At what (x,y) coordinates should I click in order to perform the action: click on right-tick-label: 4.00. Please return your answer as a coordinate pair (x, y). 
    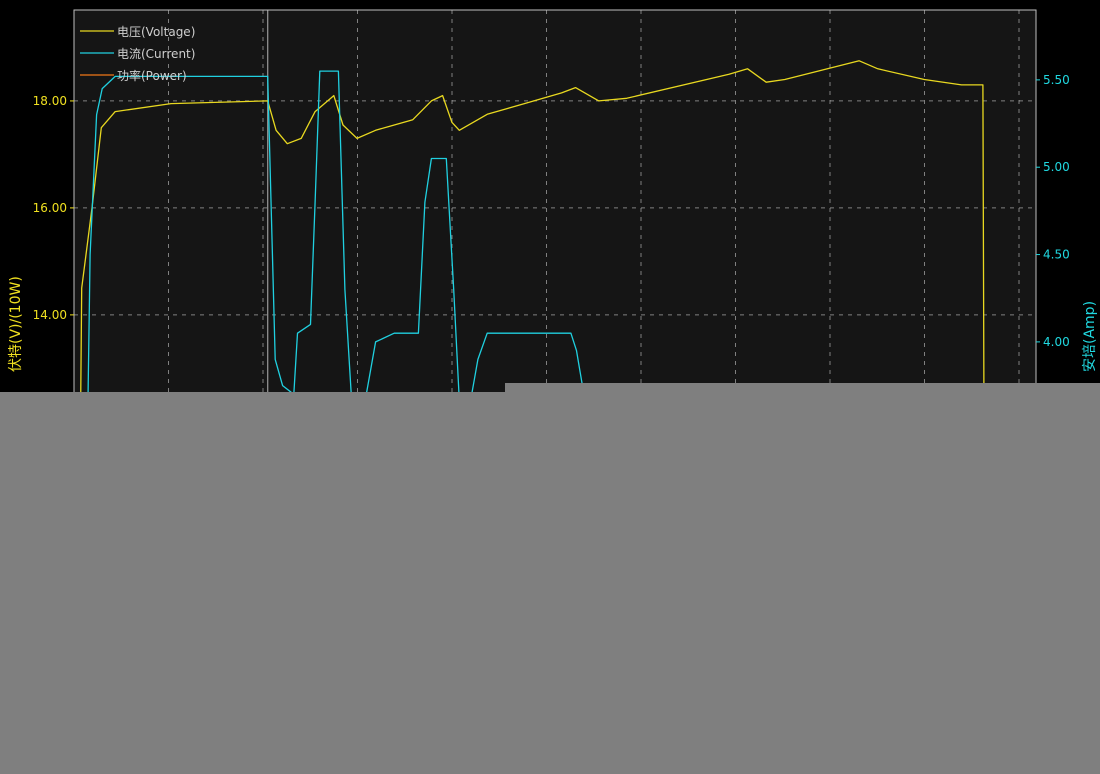
    Looking at the image, I should click on (1056, 342).